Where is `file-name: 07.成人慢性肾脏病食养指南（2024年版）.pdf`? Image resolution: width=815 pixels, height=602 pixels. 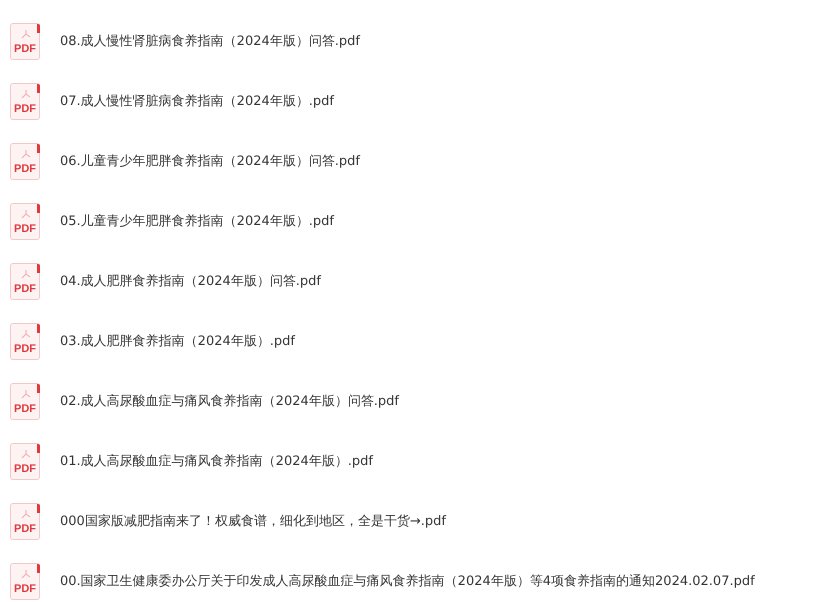
file-name: 07.成人慢性肾脏病食养指南（2024年版）.pdf is located at coordinates (197, 101).